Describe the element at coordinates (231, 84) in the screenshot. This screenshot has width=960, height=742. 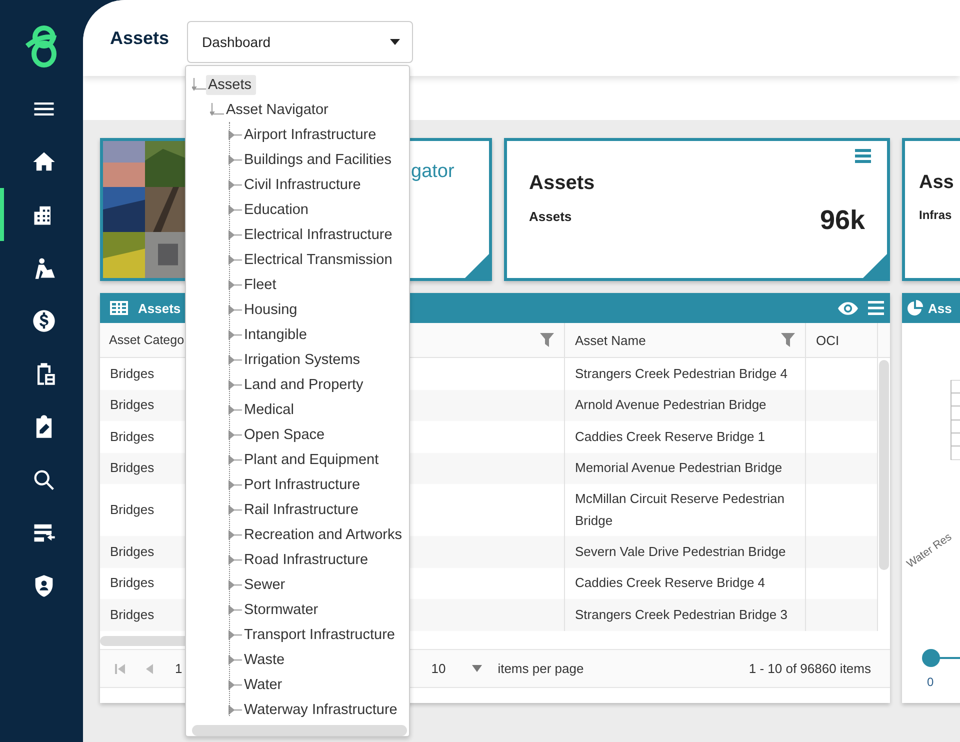
I see `tree-item: Assets` at that location.